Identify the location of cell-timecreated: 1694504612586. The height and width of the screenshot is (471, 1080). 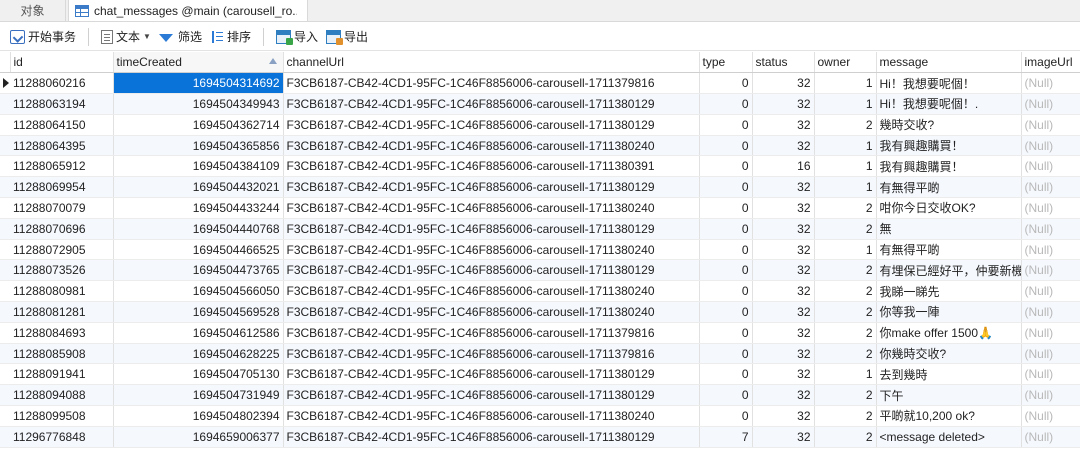
(198, 333).